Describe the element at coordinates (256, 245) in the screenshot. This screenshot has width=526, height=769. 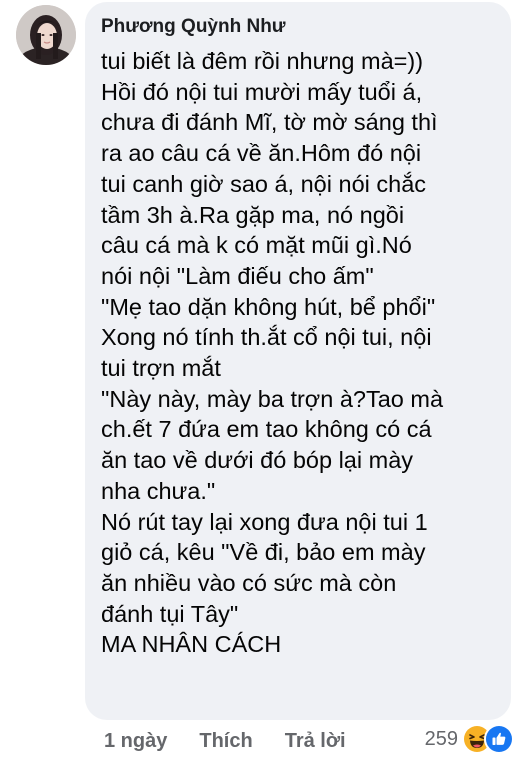
I see `comment-line: câu cá mà k có mặt mũi gì.Nó` at that location.